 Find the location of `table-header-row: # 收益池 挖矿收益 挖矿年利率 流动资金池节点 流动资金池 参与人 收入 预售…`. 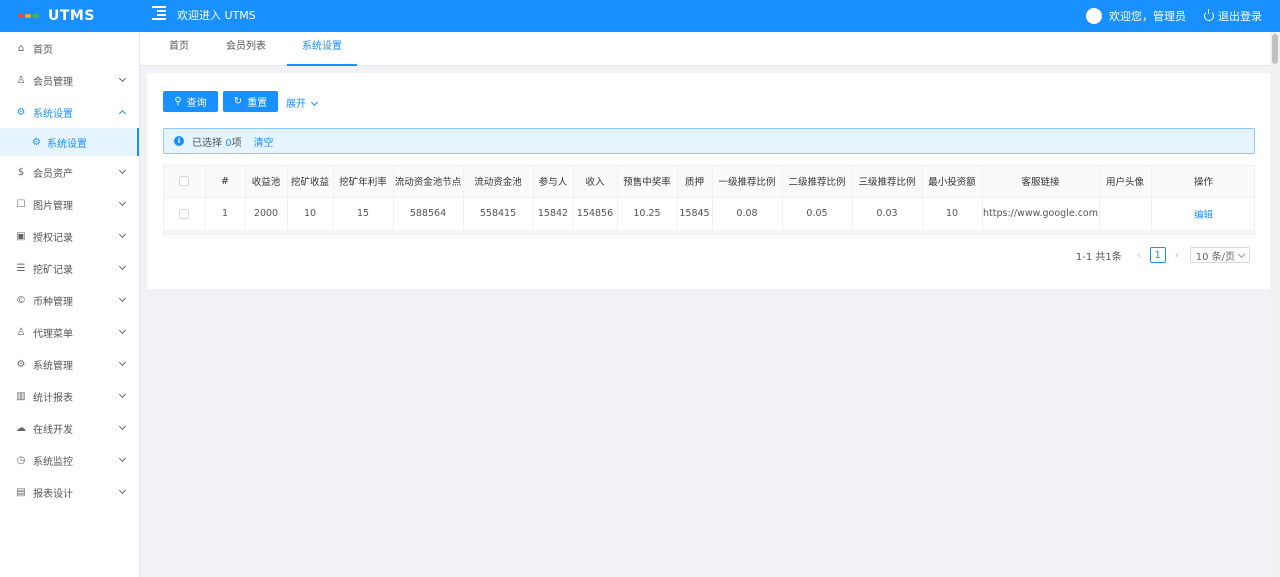

table-header-row: # 收益池 挖矿收益 挖矿年利率 流动资金池节点 流动资金池 参与人 收入 预售… is located at coordinates (709, 182).